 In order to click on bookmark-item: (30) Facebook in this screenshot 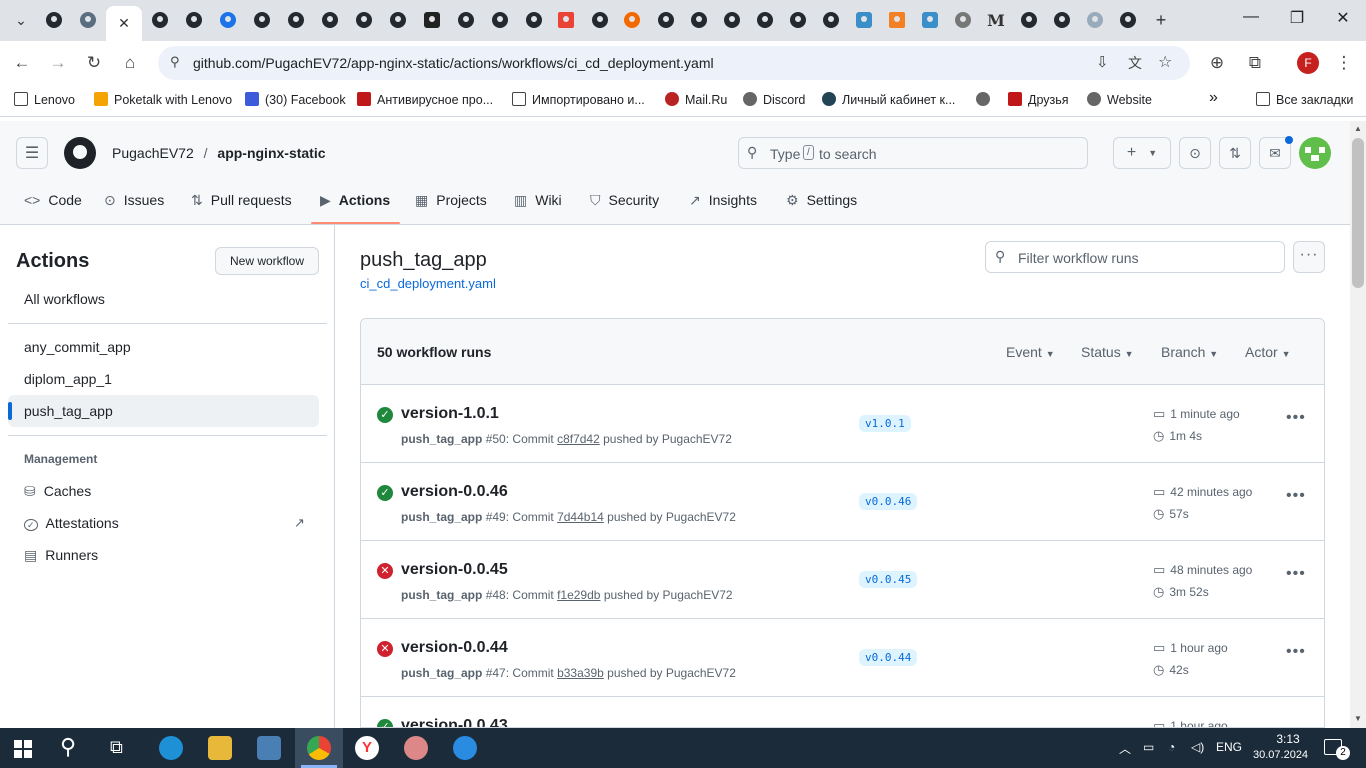, I will do `click(295, 99)`.